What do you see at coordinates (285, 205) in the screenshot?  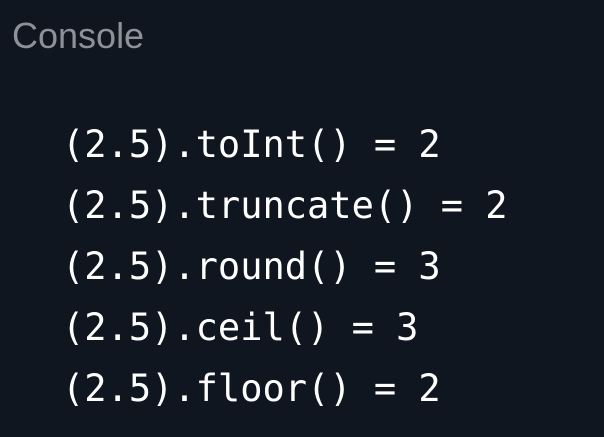 I see `console-line-2: (2.5).truncate() = 2` at bounding box center [285, 205].